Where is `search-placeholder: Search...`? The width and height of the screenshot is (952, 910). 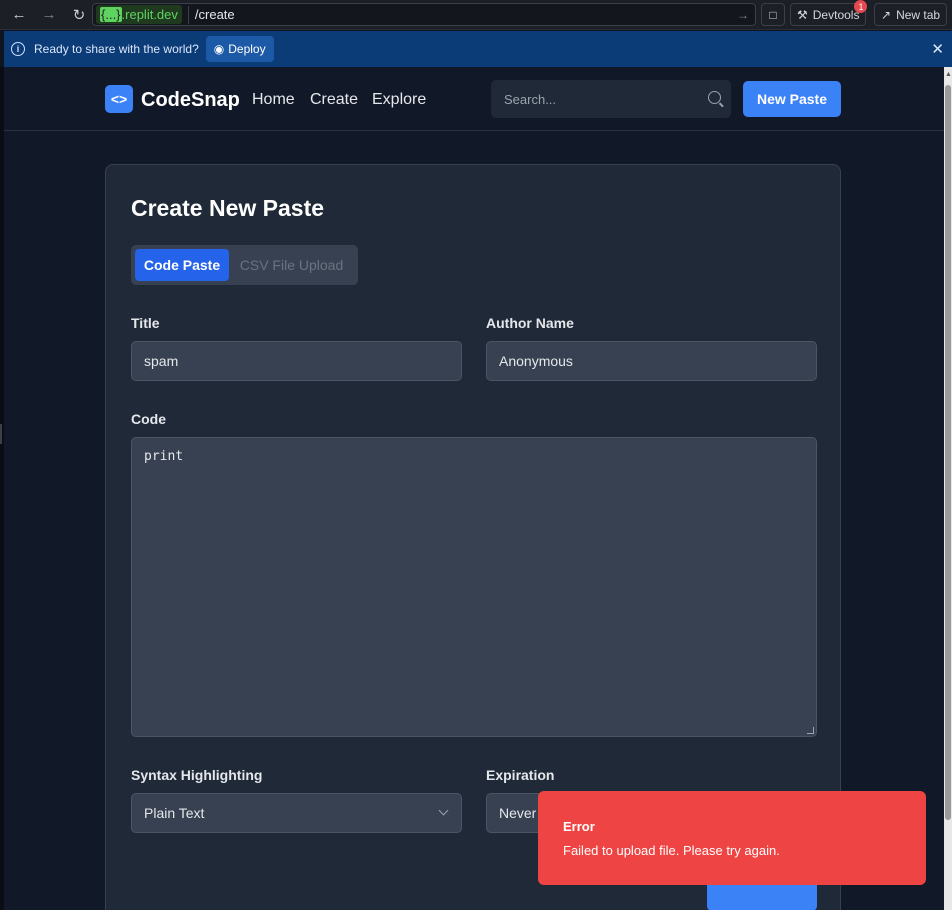 search-placeholder: Search... is located at coordinates (530, 99).